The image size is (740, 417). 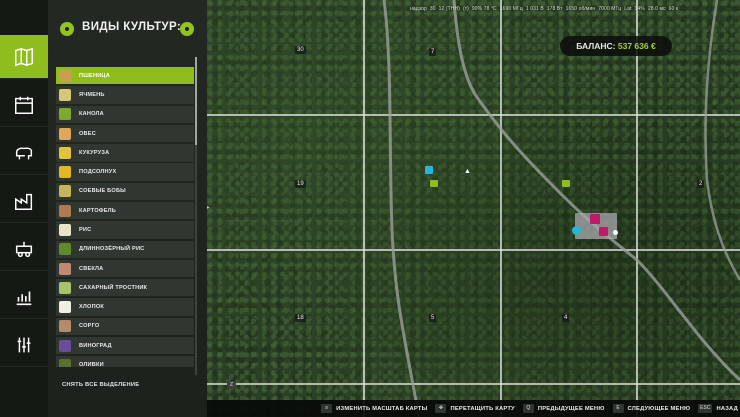 I want to click on status-text: 7000 МГц, so click(x=610, y=9).